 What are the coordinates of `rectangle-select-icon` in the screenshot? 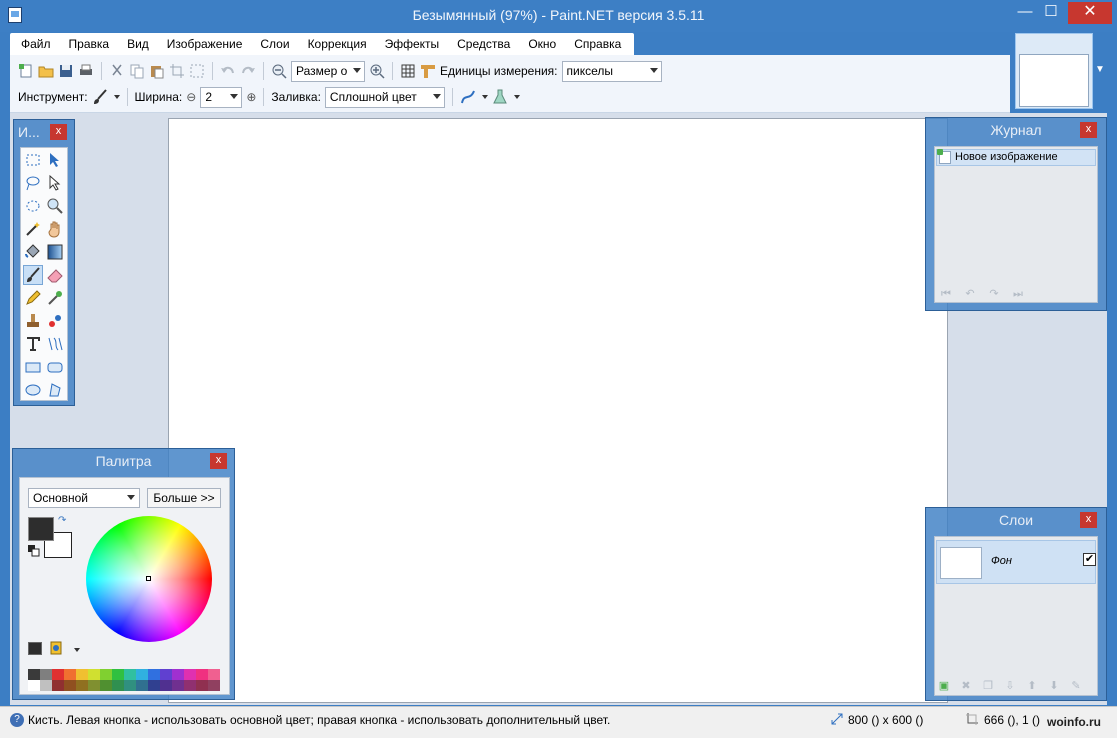 It's located at (33, 160).